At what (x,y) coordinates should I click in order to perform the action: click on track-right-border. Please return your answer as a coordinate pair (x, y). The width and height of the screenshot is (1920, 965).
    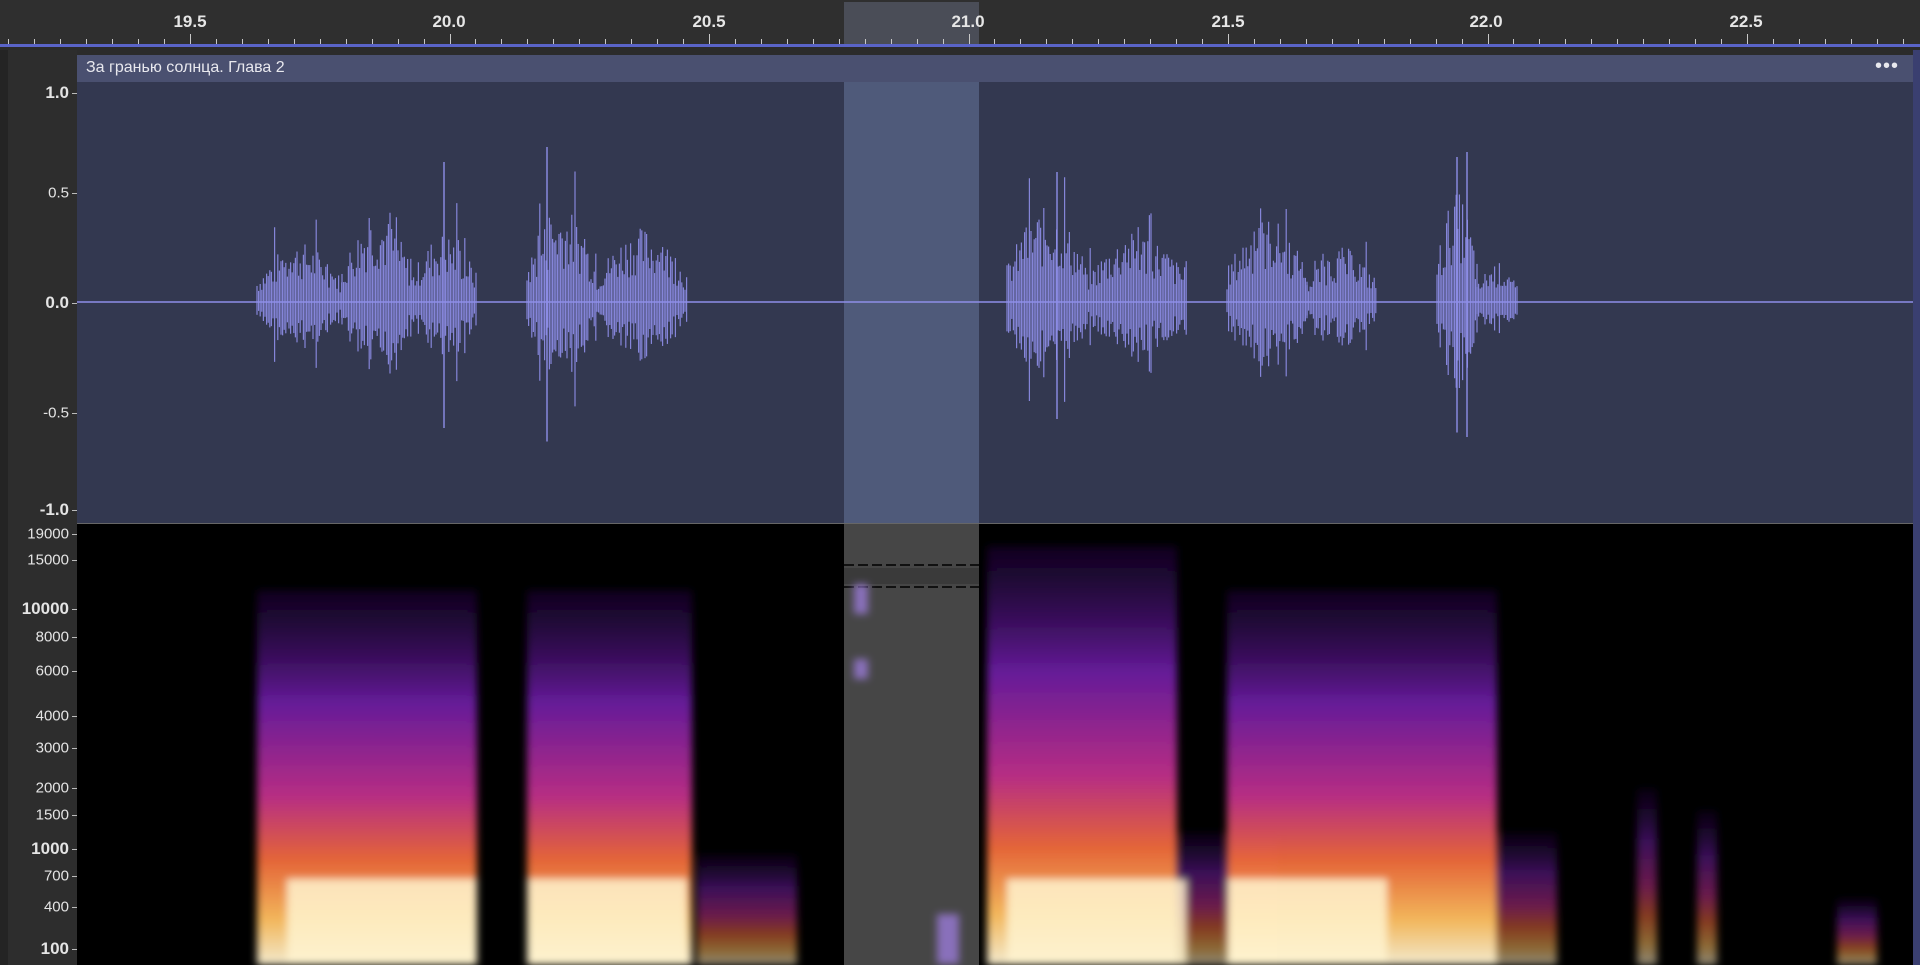
    Looking at the image, I should click on (1916, 507).